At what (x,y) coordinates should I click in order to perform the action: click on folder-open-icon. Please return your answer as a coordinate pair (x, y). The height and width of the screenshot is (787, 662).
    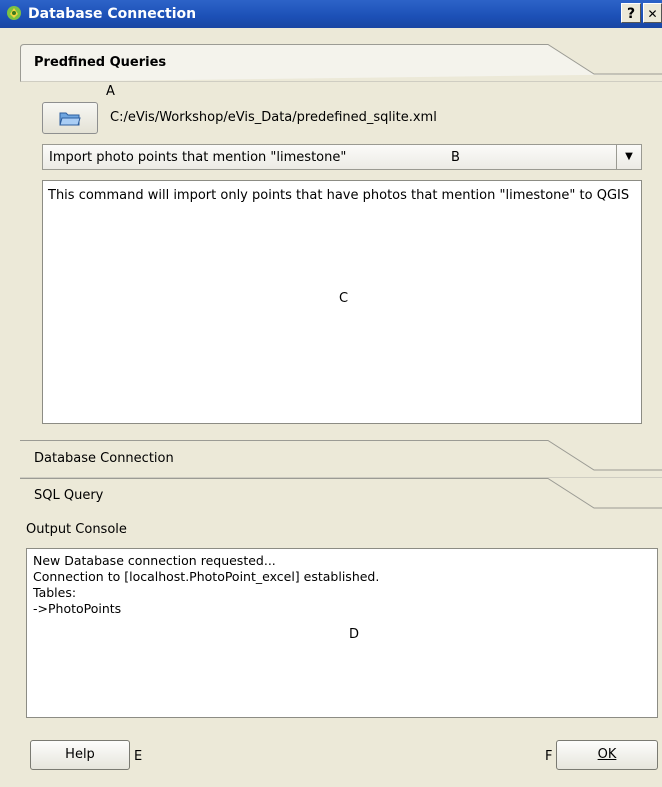
    Looking at the image, I should click on (70, 119).